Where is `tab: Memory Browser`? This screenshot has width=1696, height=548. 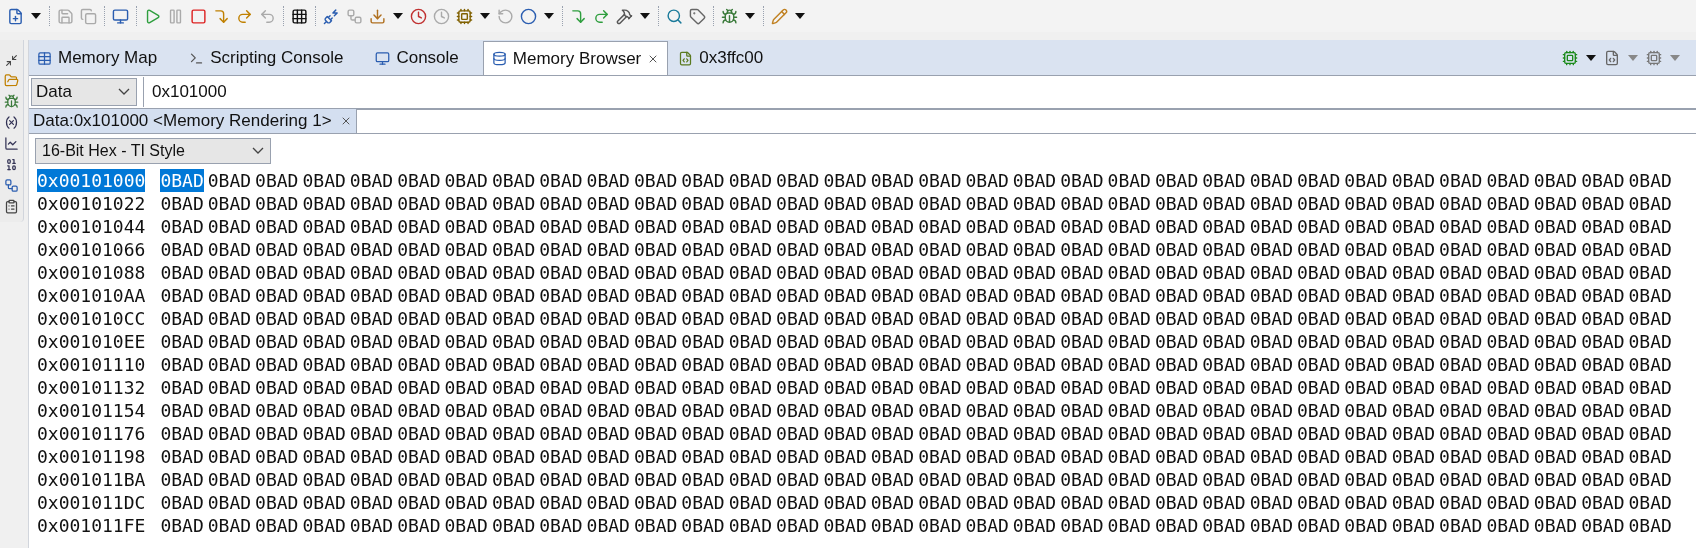 tab: Memory Browser is located at coordinates (575, 58).